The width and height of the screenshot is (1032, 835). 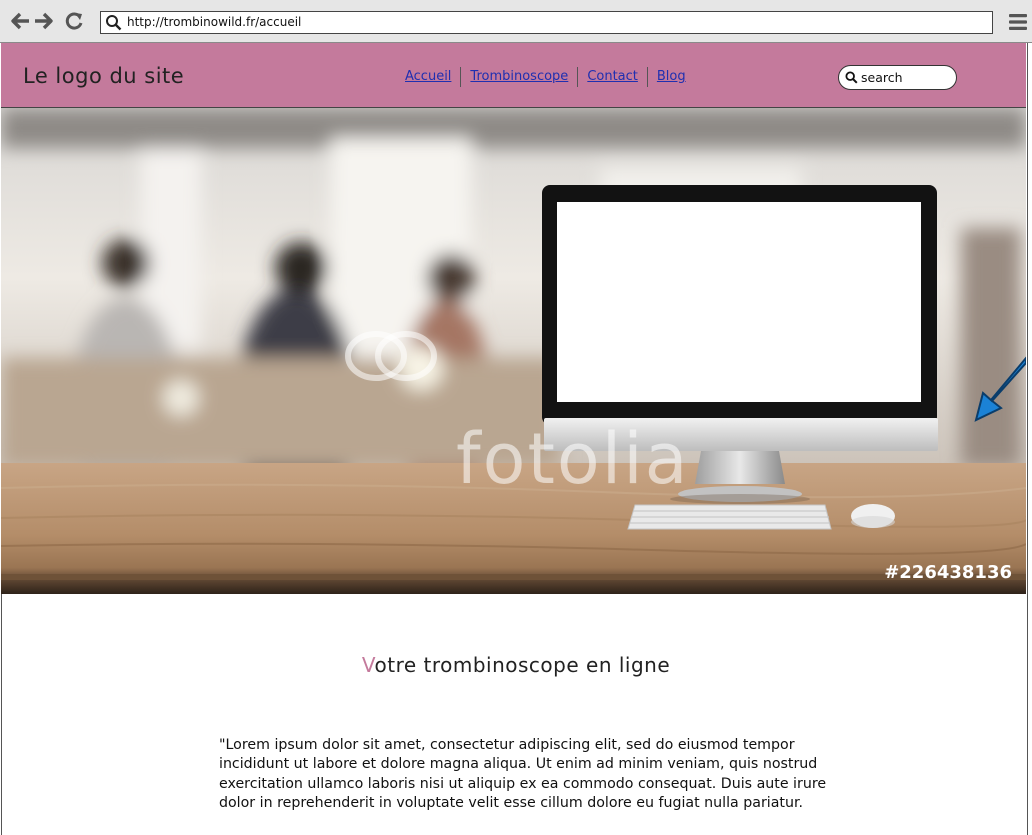 I want to click on nav-link-blog: Blog, so click(x=670, y=77).